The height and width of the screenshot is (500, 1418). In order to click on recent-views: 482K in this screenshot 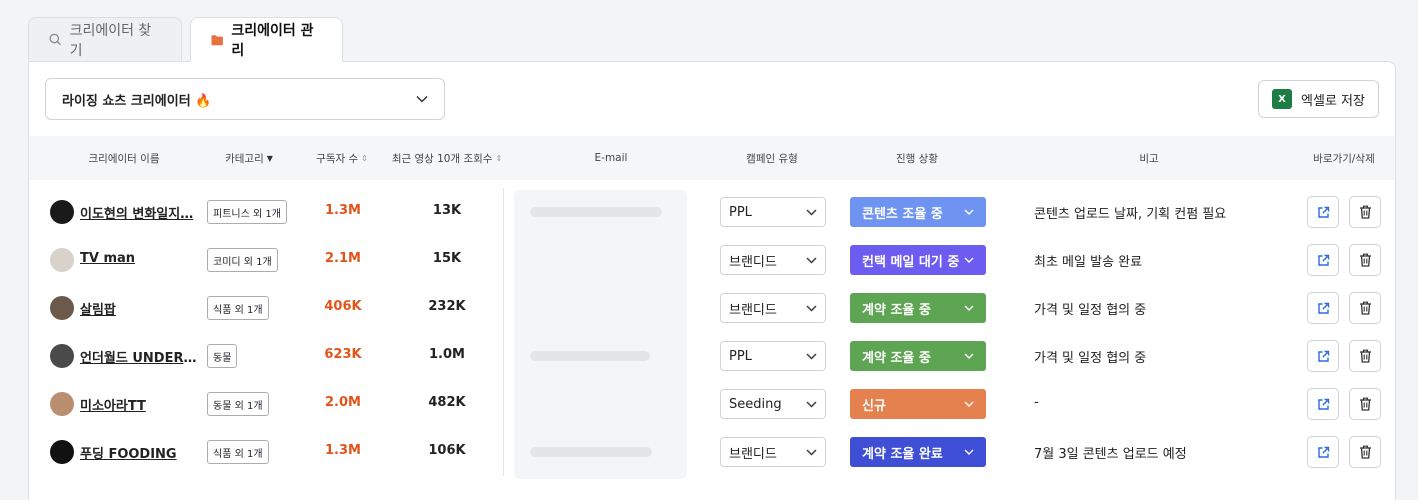, I will do `click(447, 402)`.